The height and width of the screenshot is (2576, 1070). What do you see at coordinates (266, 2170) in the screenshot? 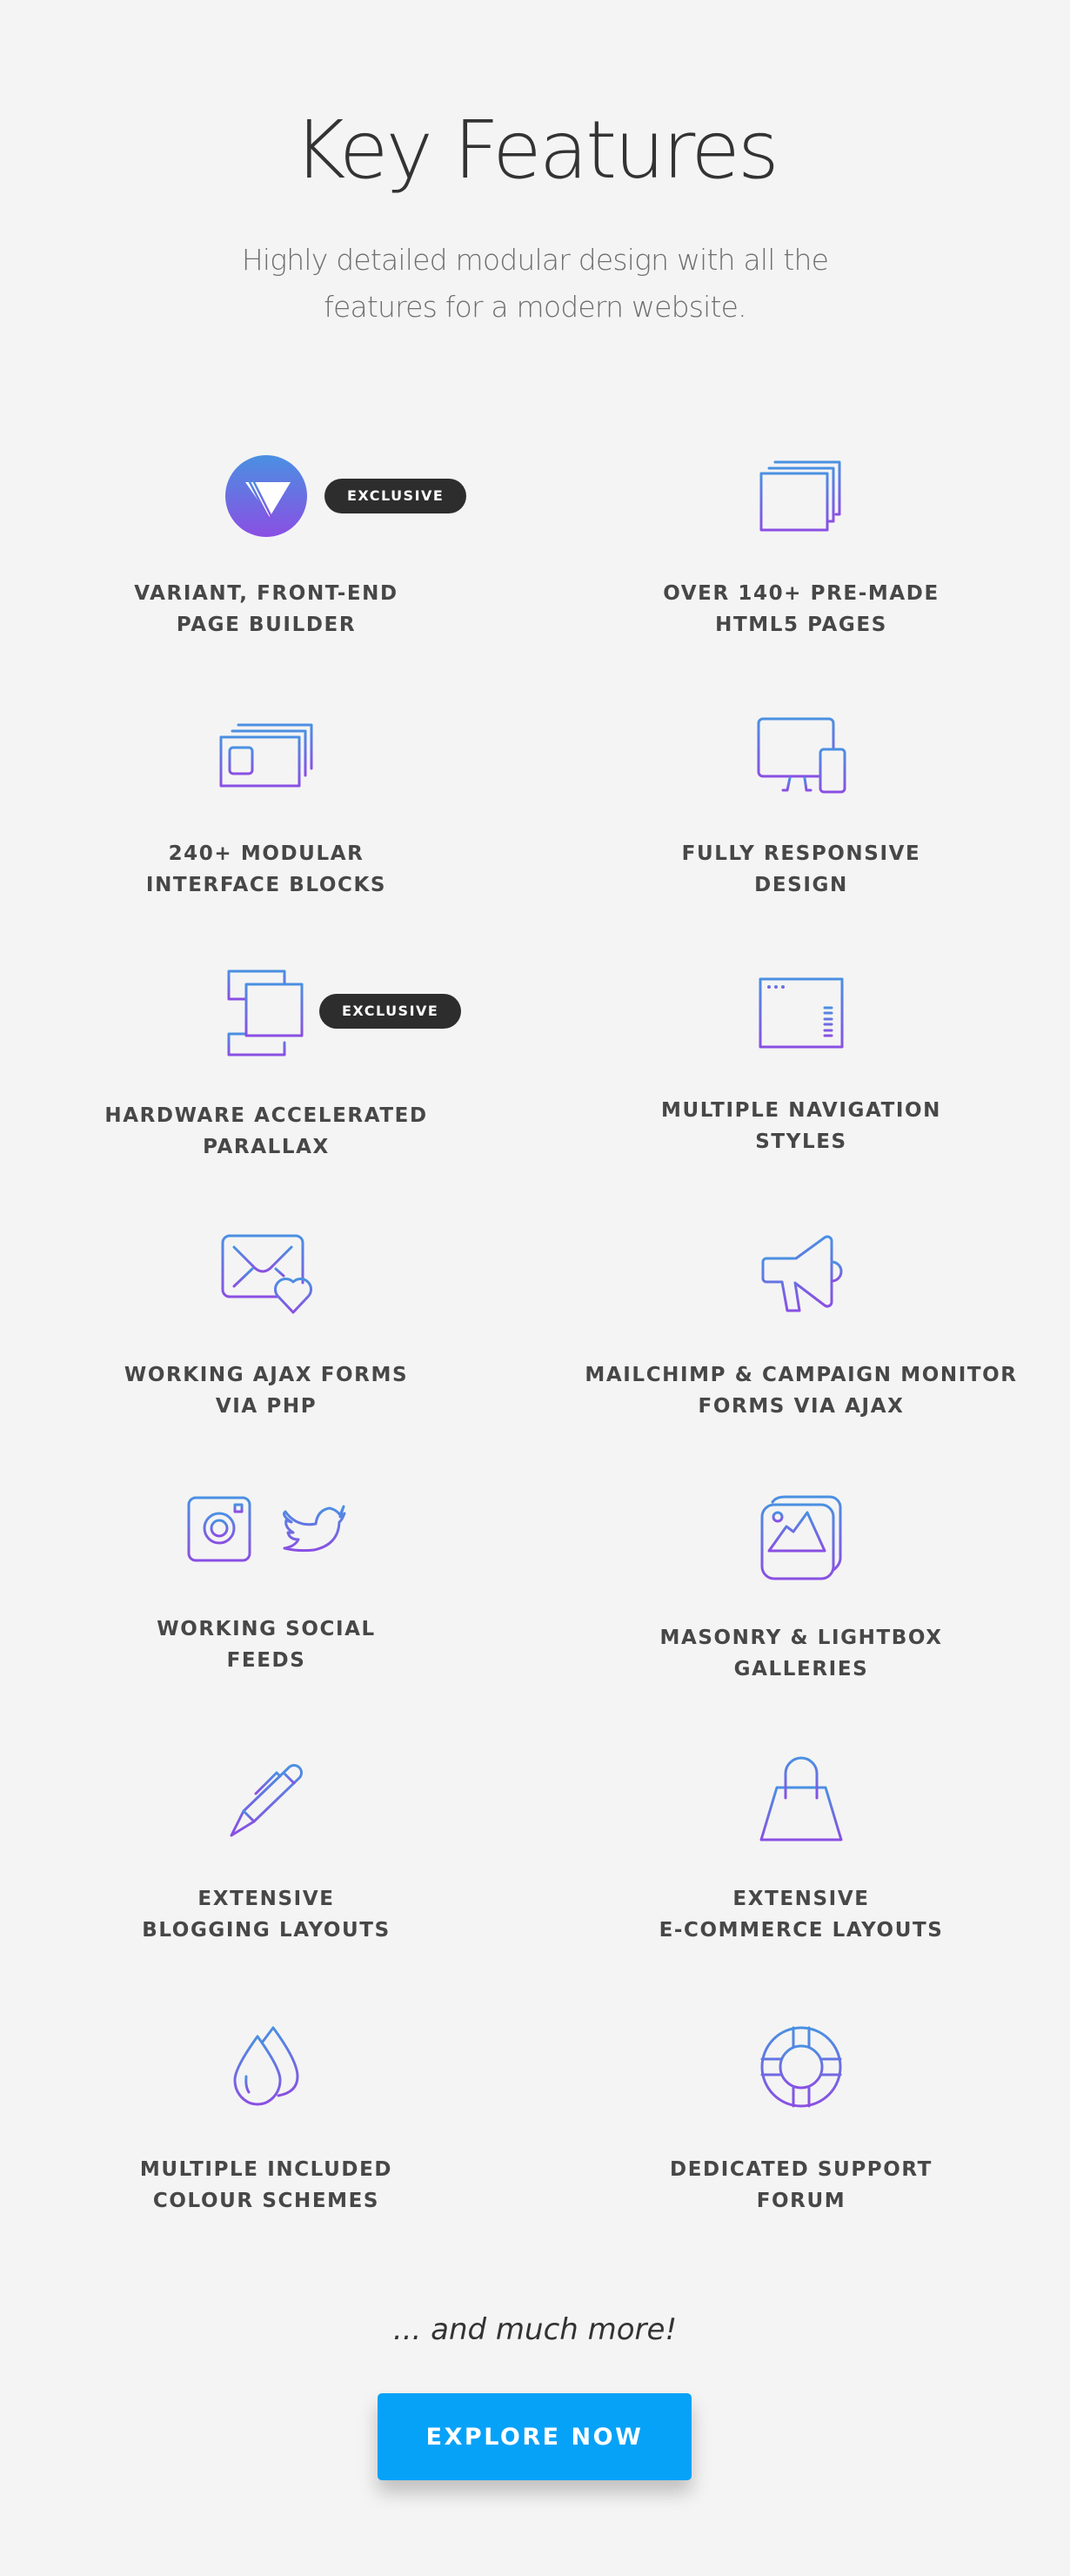
I see `feature-label-line: MULTIPLE INCLUDED` at bounding box center [266, 2170].